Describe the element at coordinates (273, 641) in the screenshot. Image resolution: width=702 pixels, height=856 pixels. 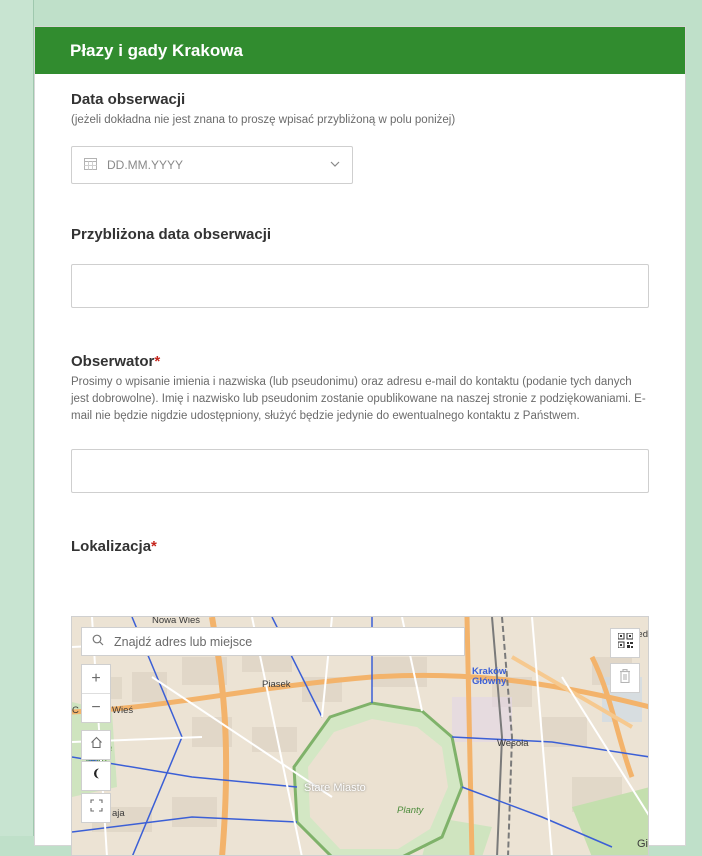
I see `map-search-box: Znajdź adres lub miejsce` at that location.